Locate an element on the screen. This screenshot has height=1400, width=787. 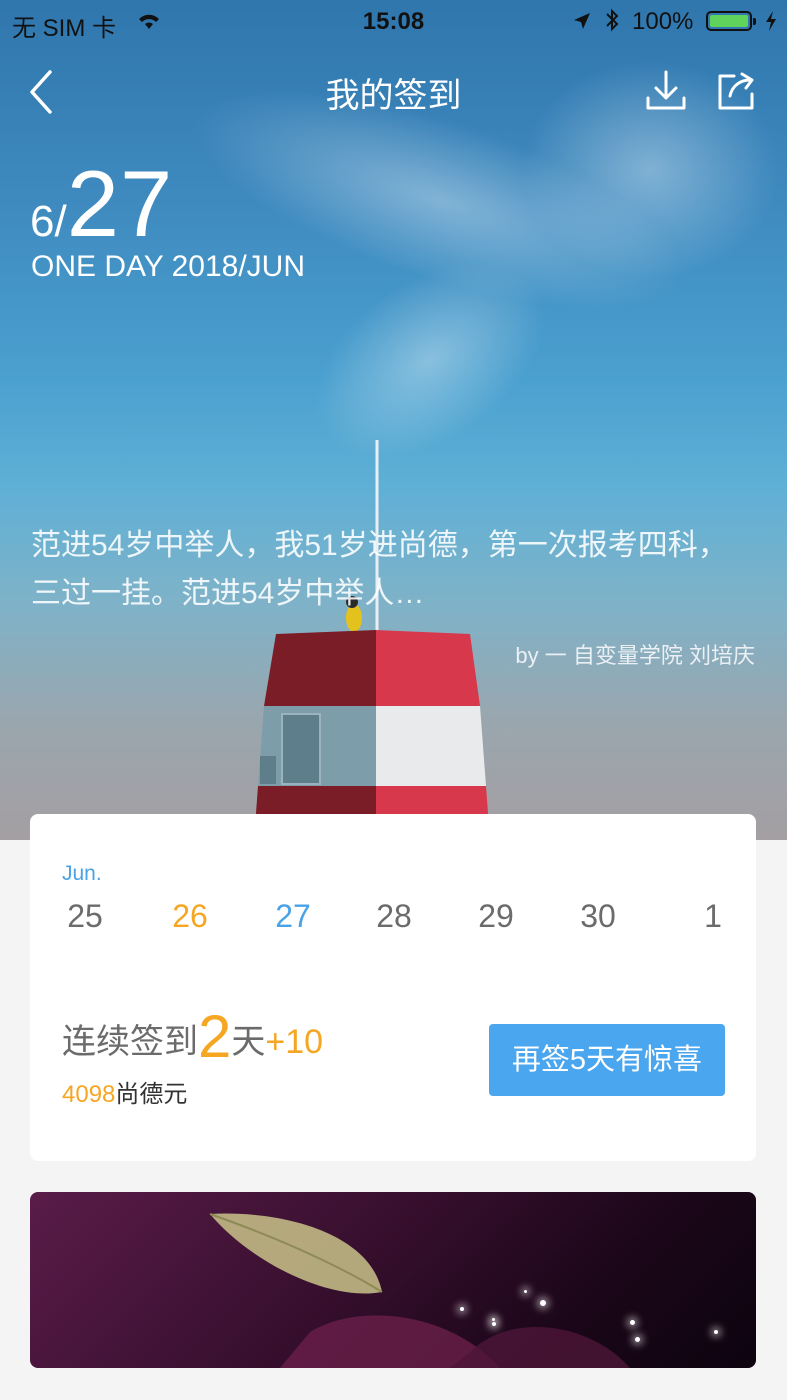
coin-balance: 4098尚德元 is located at coordinates (124, 1091).